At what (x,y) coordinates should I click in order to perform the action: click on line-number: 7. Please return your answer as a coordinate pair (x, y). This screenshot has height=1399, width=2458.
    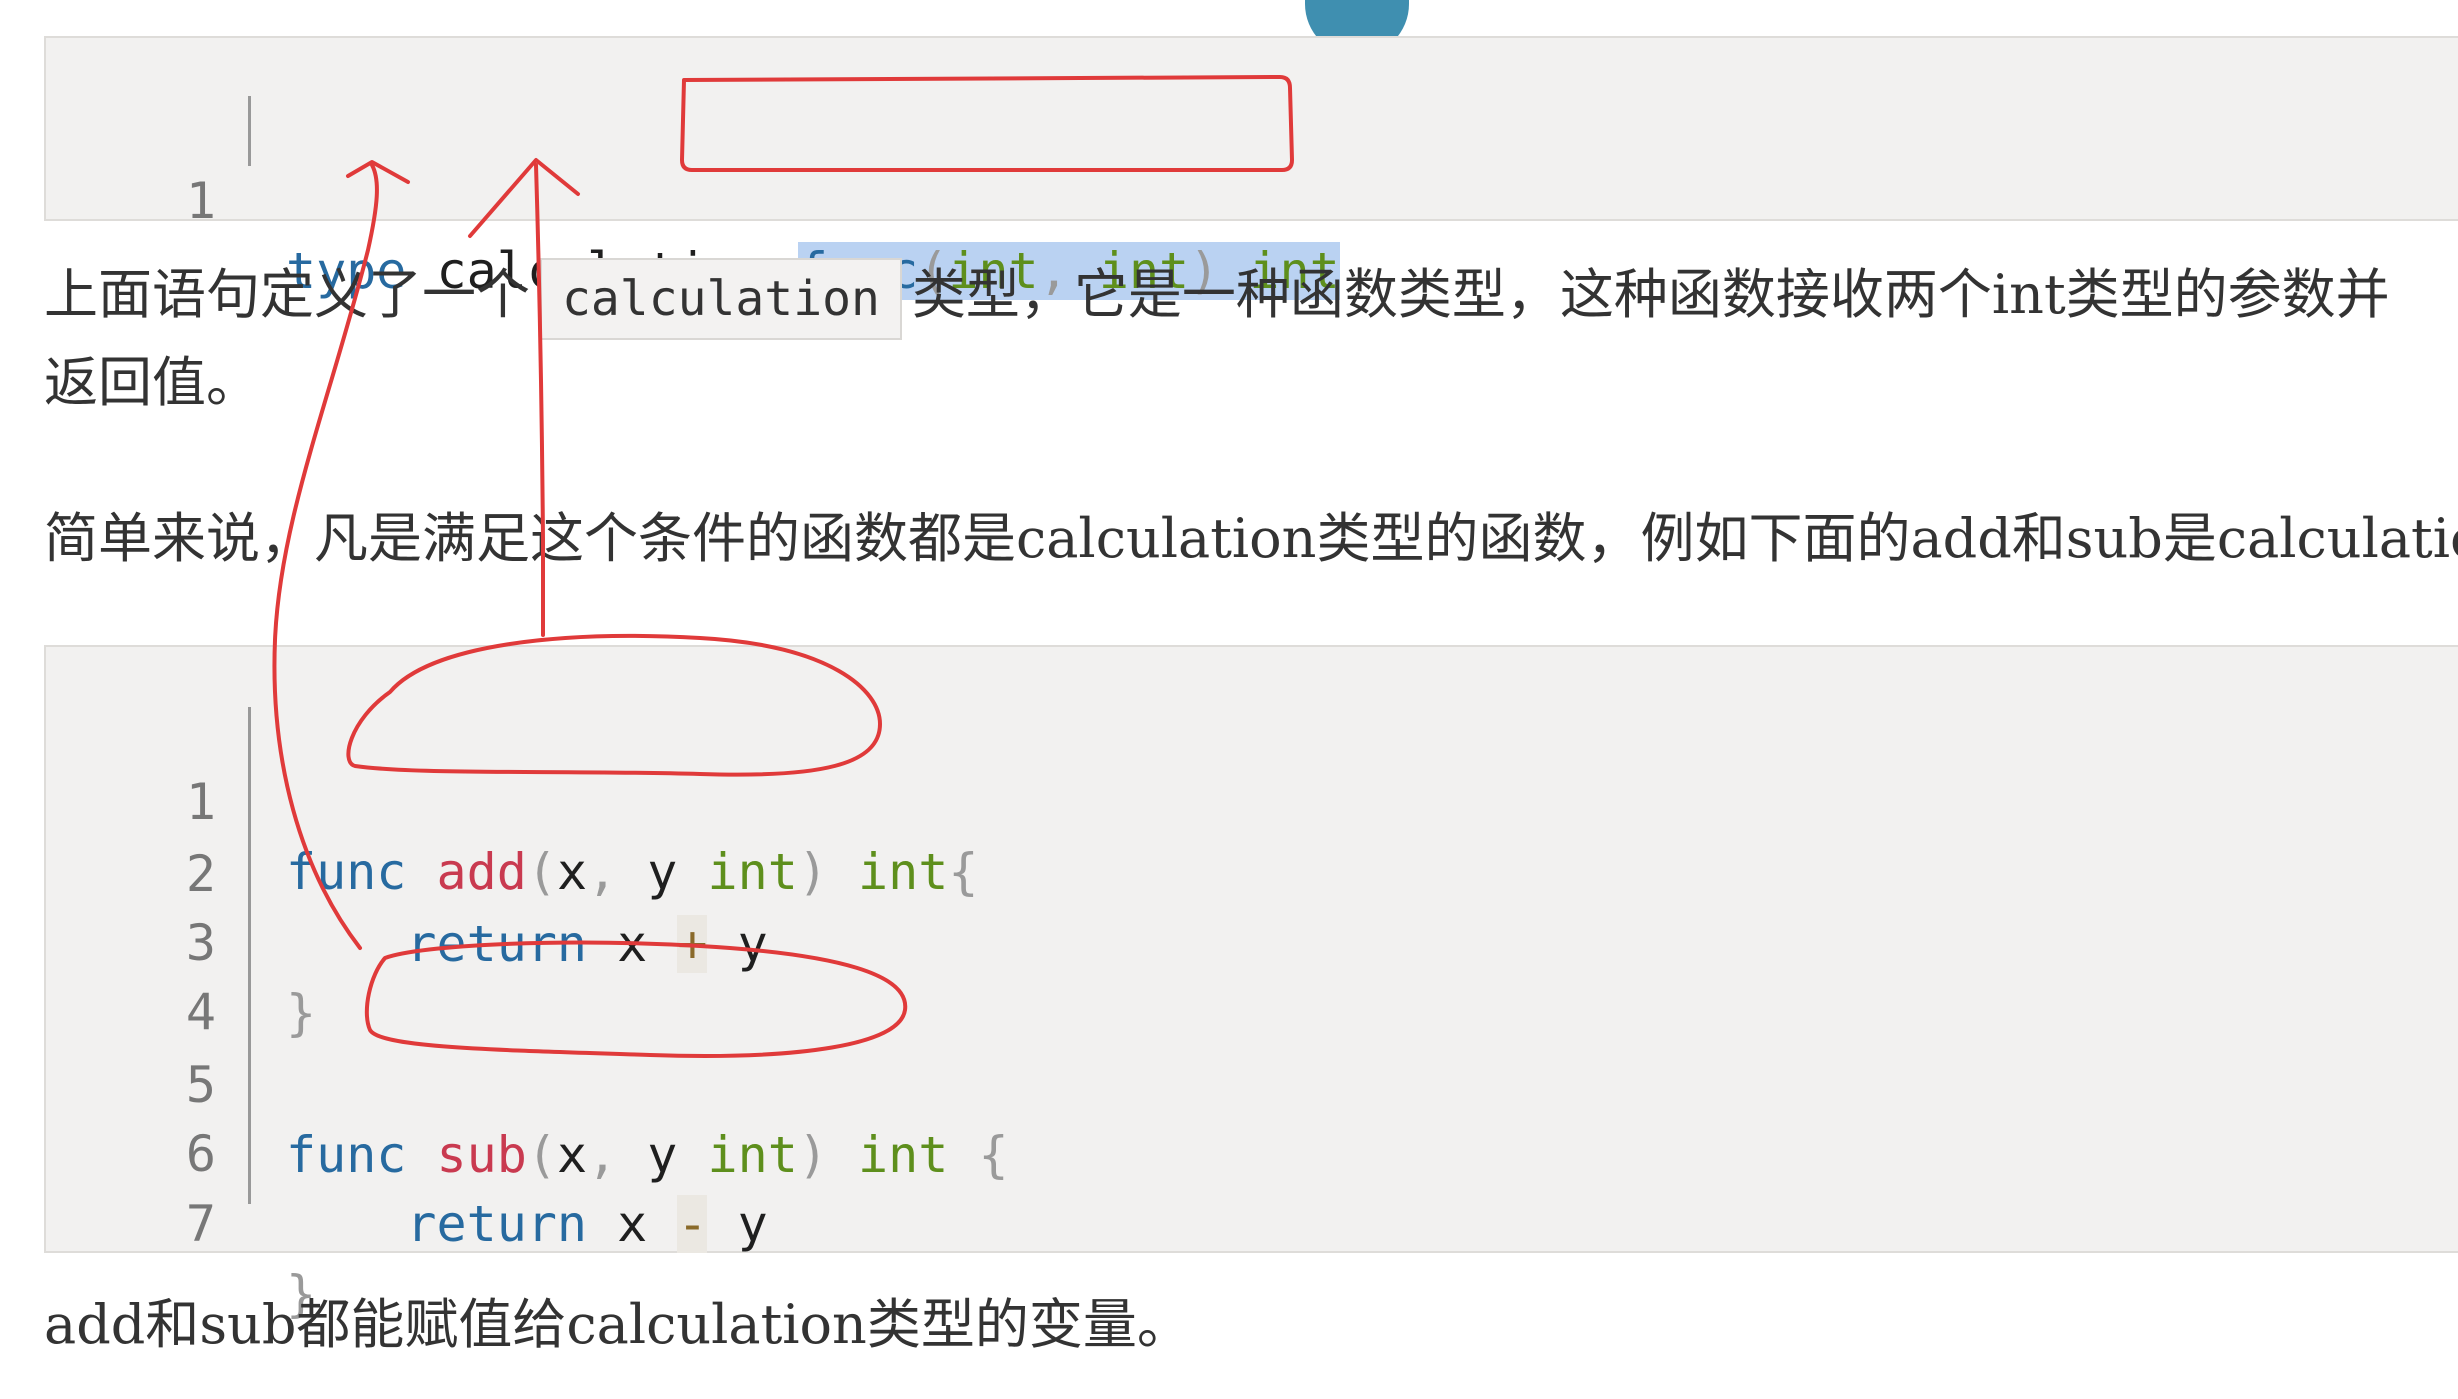
    Looking at the image, I should click on (200, 1224).